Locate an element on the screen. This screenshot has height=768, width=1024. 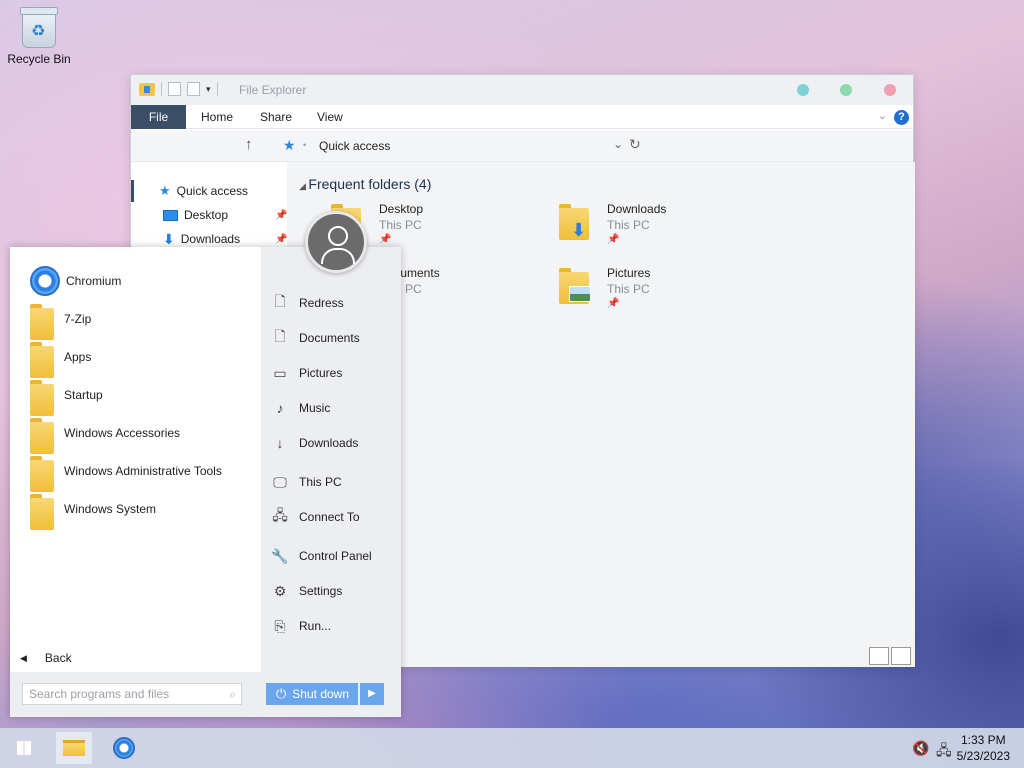
large-icons-view-button is located at coordinates (901, 656).